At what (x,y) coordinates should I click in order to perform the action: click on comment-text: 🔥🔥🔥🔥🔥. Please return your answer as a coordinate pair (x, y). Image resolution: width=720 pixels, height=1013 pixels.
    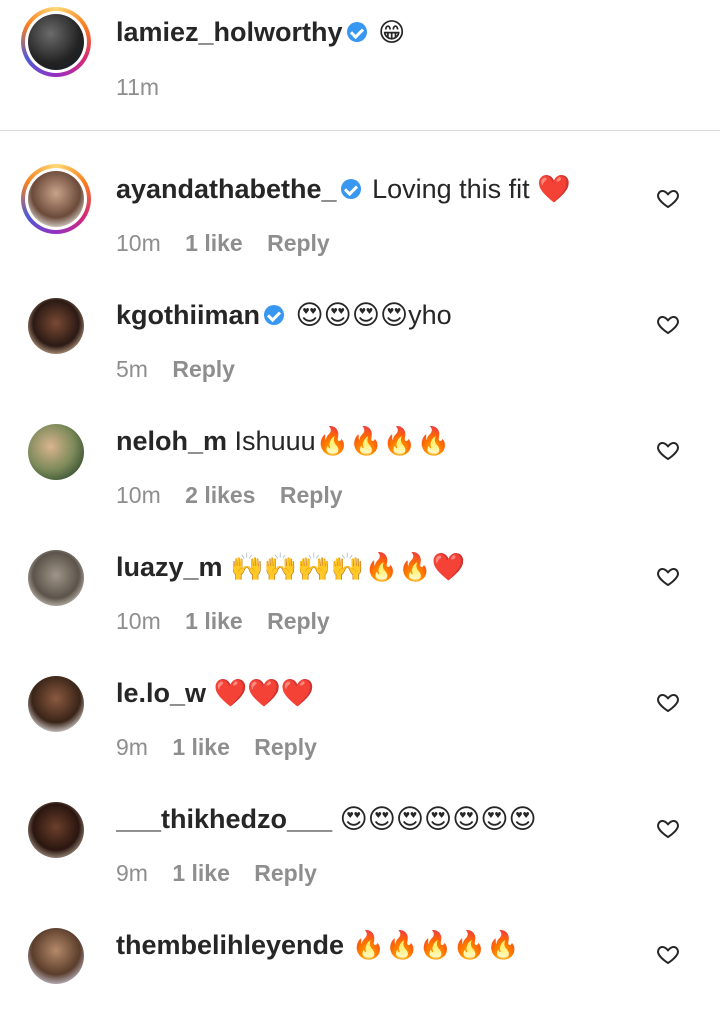
    Looking at the image, I should click on (435, 945).